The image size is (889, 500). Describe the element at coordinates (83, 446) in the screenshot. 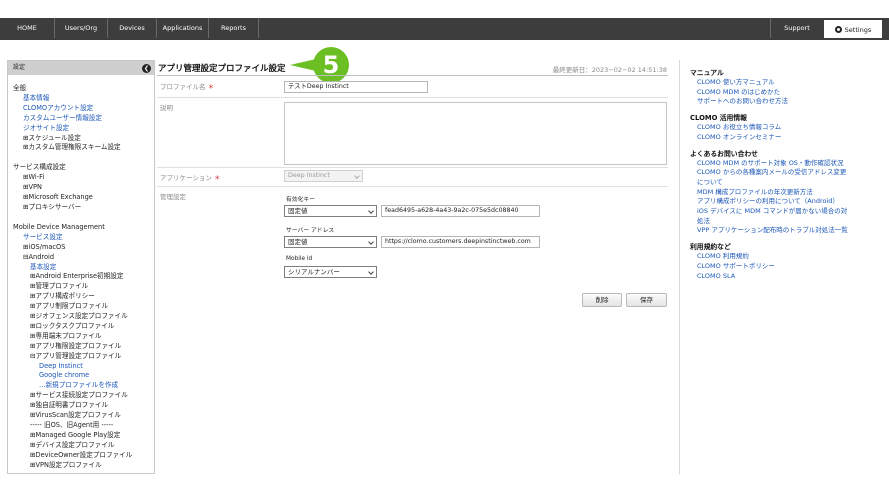

I see `tree-item: ⊞デバイス設定プロファイル` at that location.